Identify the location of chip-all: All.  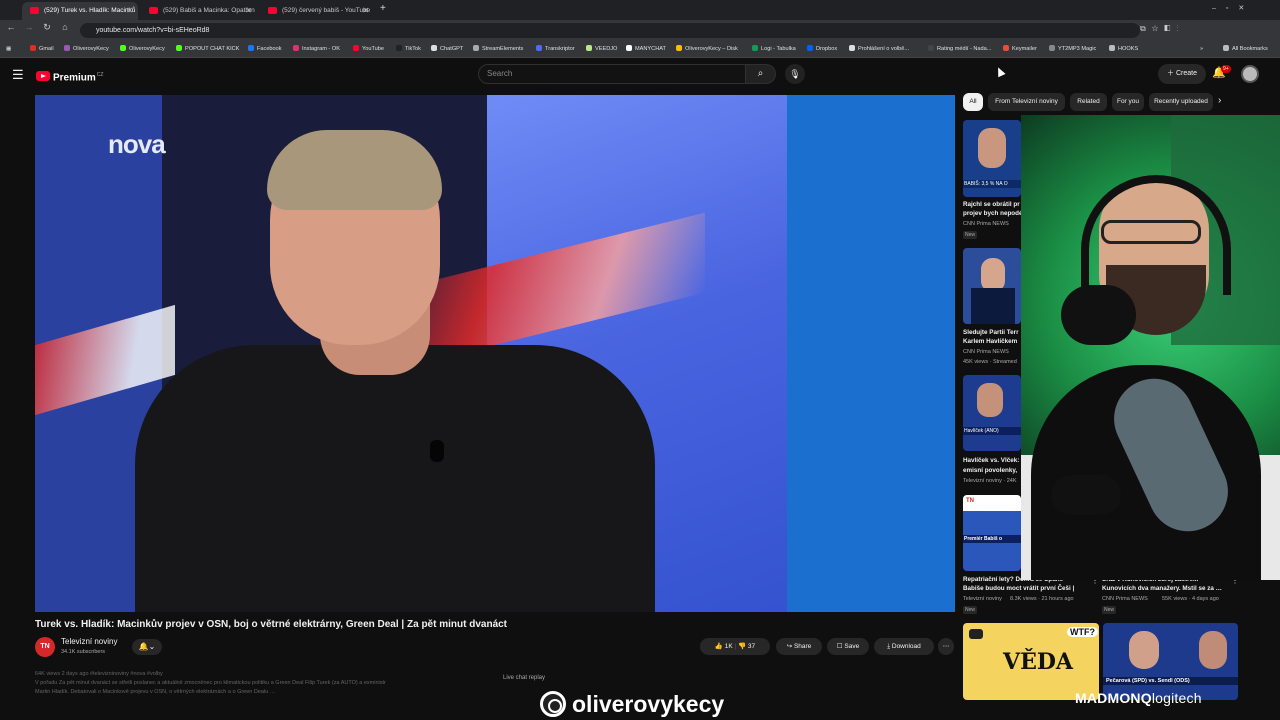
(973, 102).